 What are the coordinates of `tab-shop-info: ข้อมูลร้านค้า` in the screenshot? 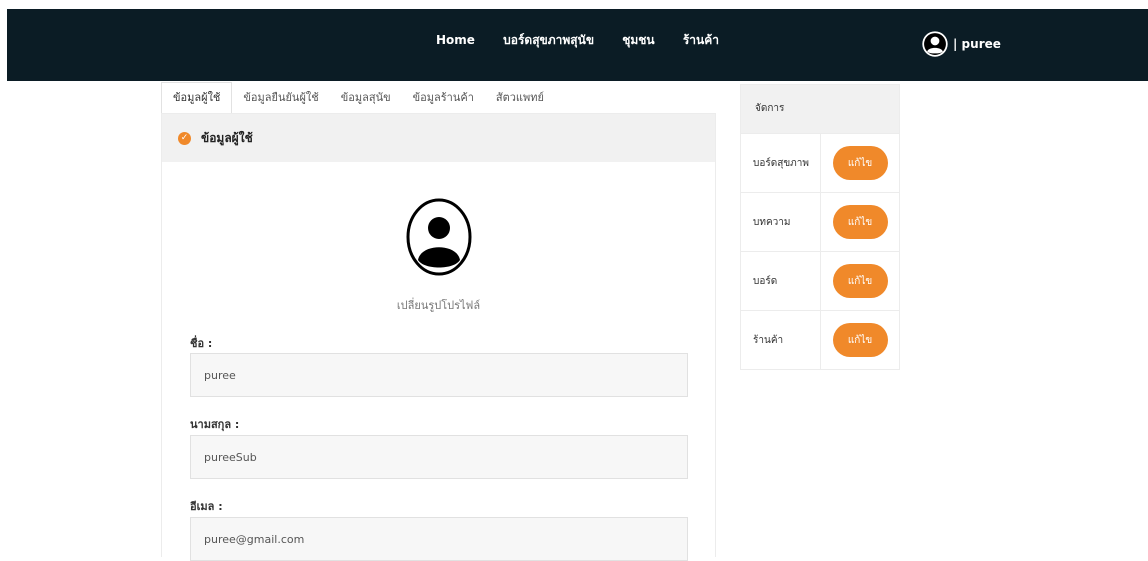 It's located at (443, 98).